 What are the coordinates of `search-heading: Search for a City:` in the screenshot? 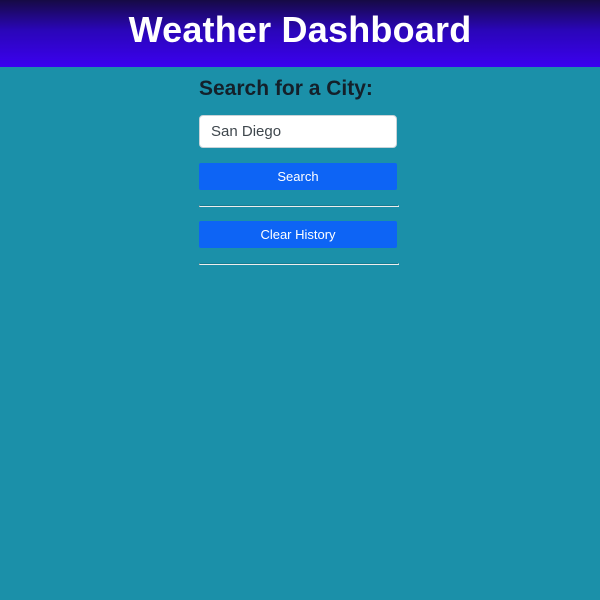 It's located at (286, 88).